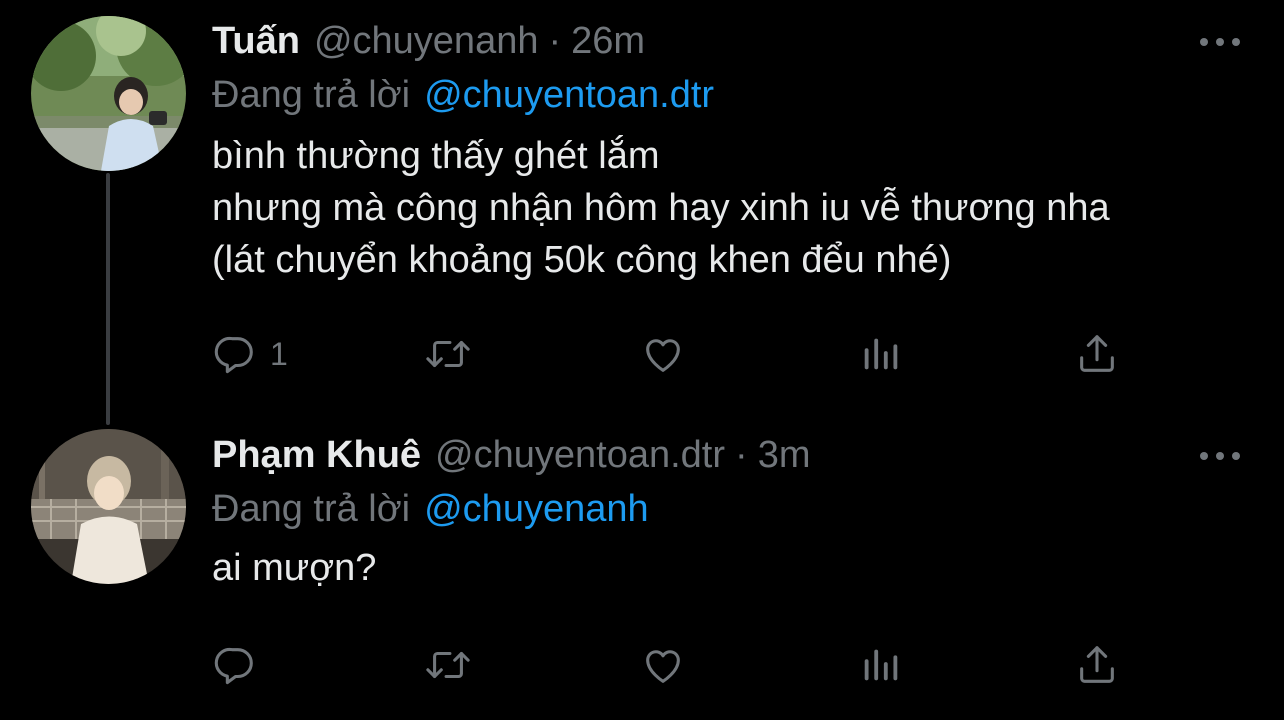 This screenshot has width=1284, height=720. I want to click on tweet-header: Phạm Khuê @chuyentoan.dtr · 3m, so click(728, 455).